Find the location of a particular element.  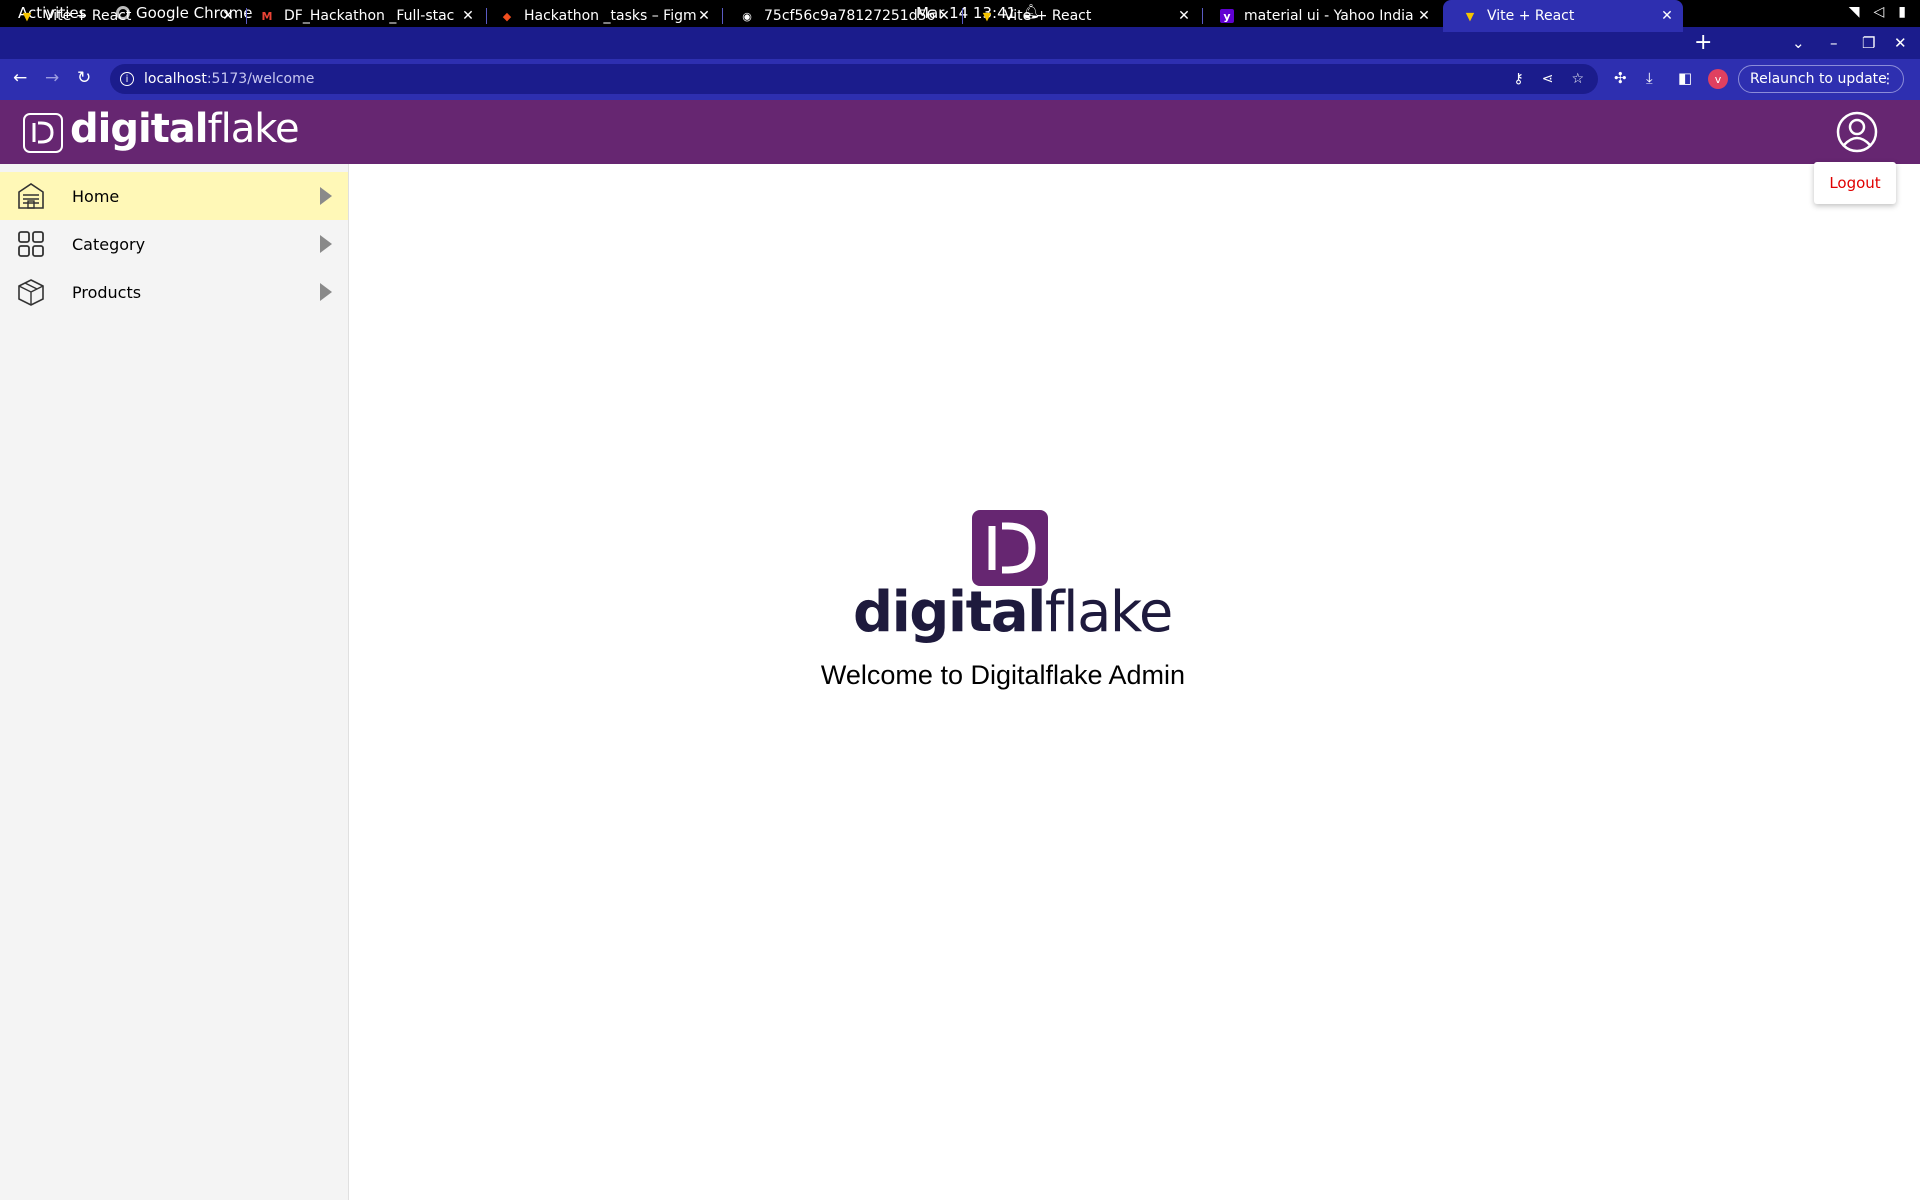

battery-icon: ▮ is located at coordinates (1902, 12).